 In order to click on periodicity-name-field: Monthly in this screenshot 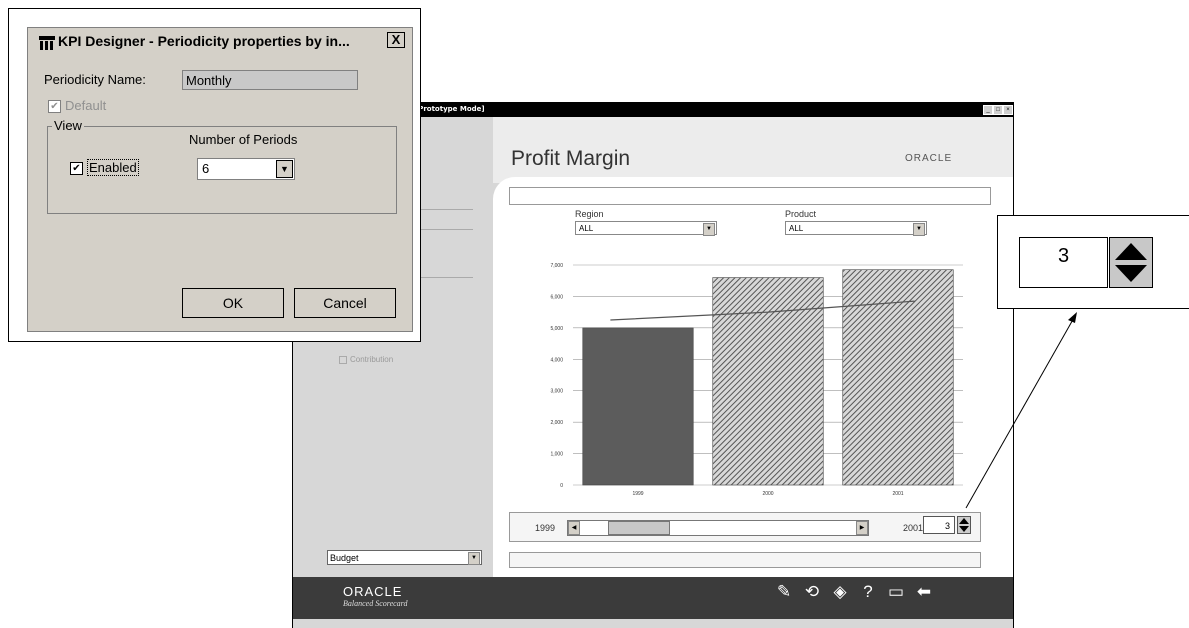, I will do `click(270, 80)`.